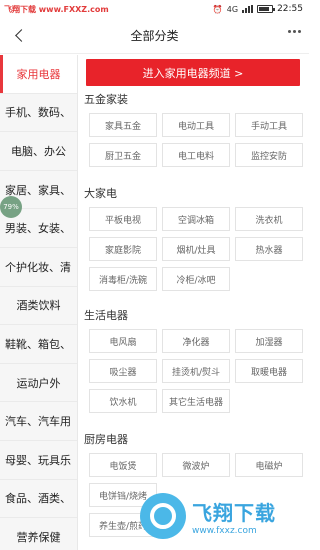 The image size is (320, 550). Describe the element at coordinates (38, 344) in the screenshot. I see `sidebar-item: 鞋靴、箱包、` at that location.